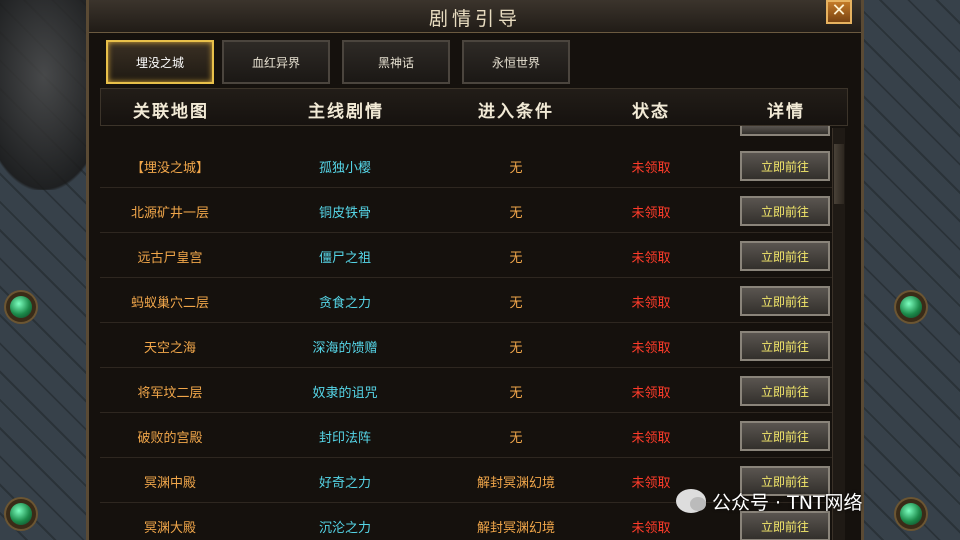 This screenshot has width=960, height=540. I want to click on tab-black-myth: 黑神话, so click(396, 62).